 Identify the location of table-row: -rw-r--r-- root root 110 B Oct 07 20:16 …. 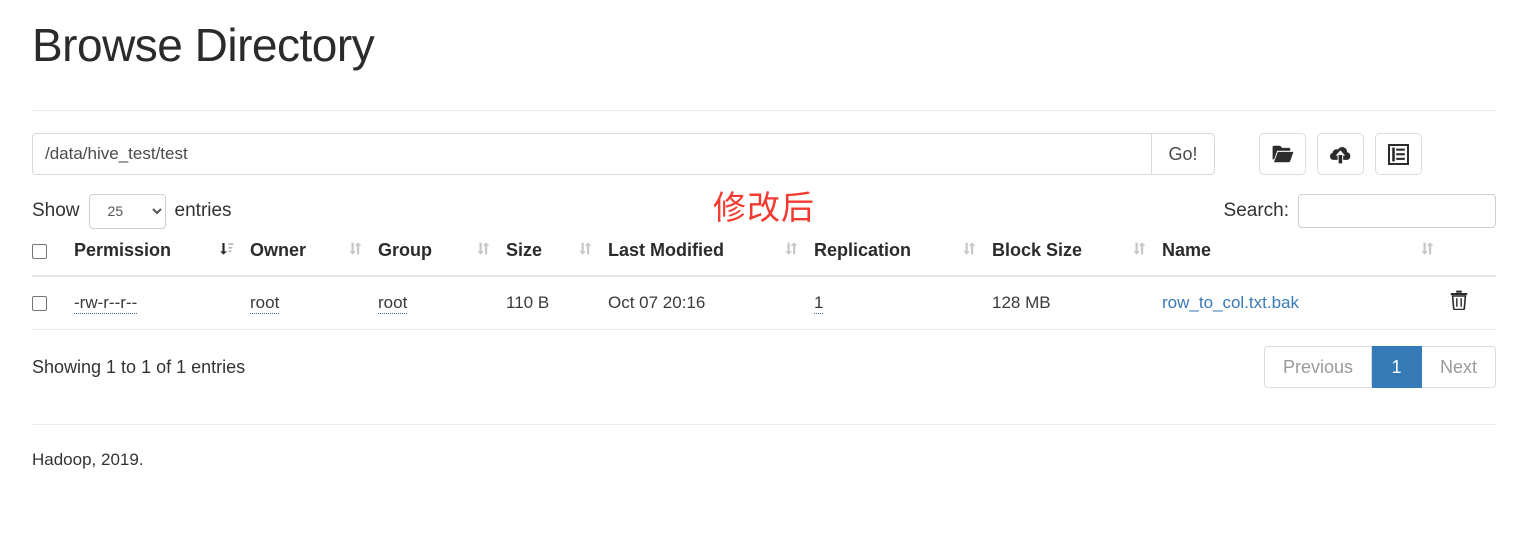
(764, 303).